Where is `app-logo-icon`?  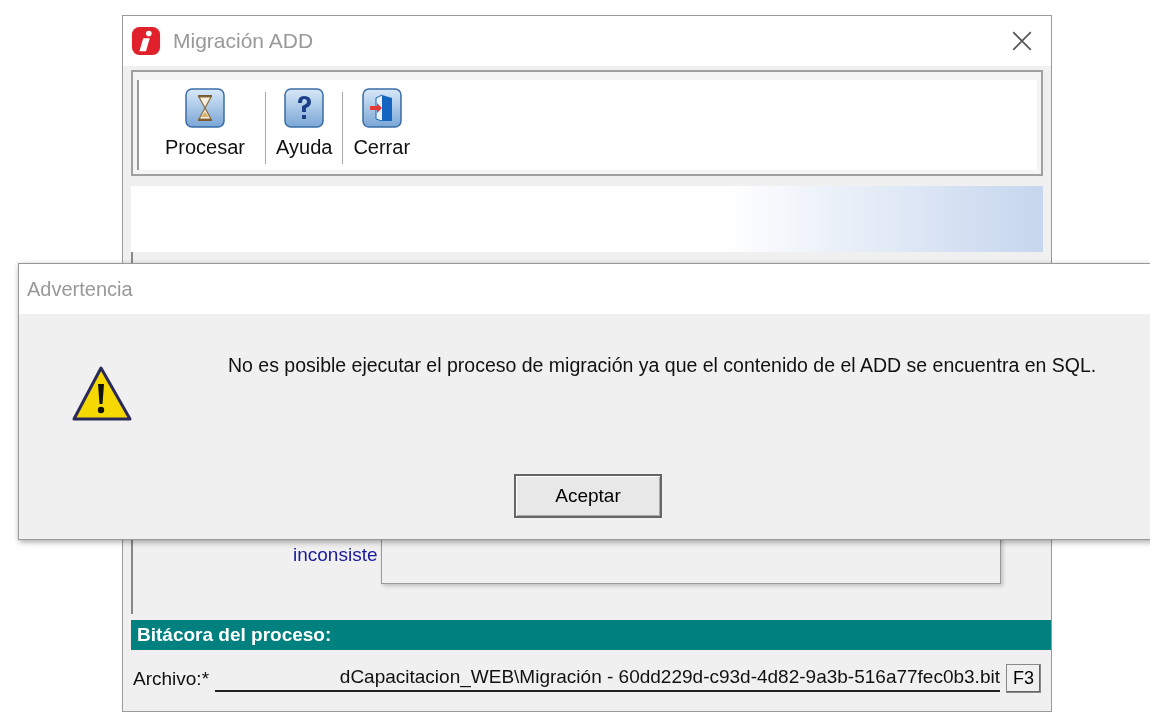 app-logo-icon is located at coordinates (146, 41).